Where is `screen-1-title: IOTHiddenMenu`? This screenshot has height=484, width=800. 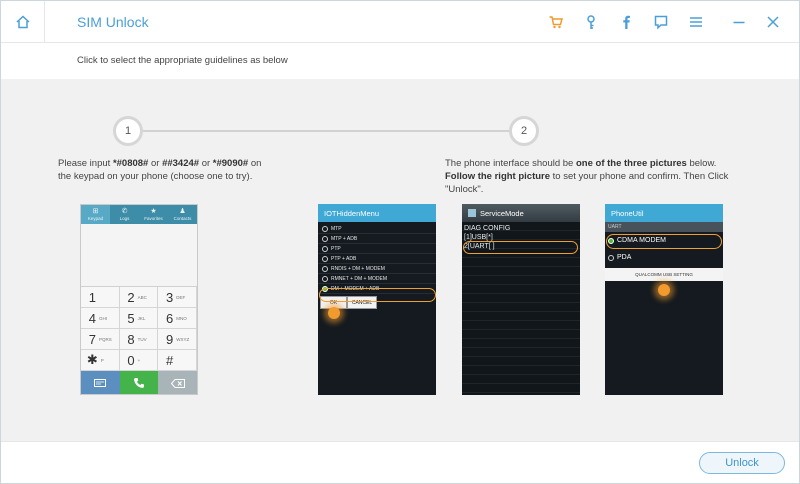
screen-1-title: IOTHiddenMenu is located at coordinates (377, 213).